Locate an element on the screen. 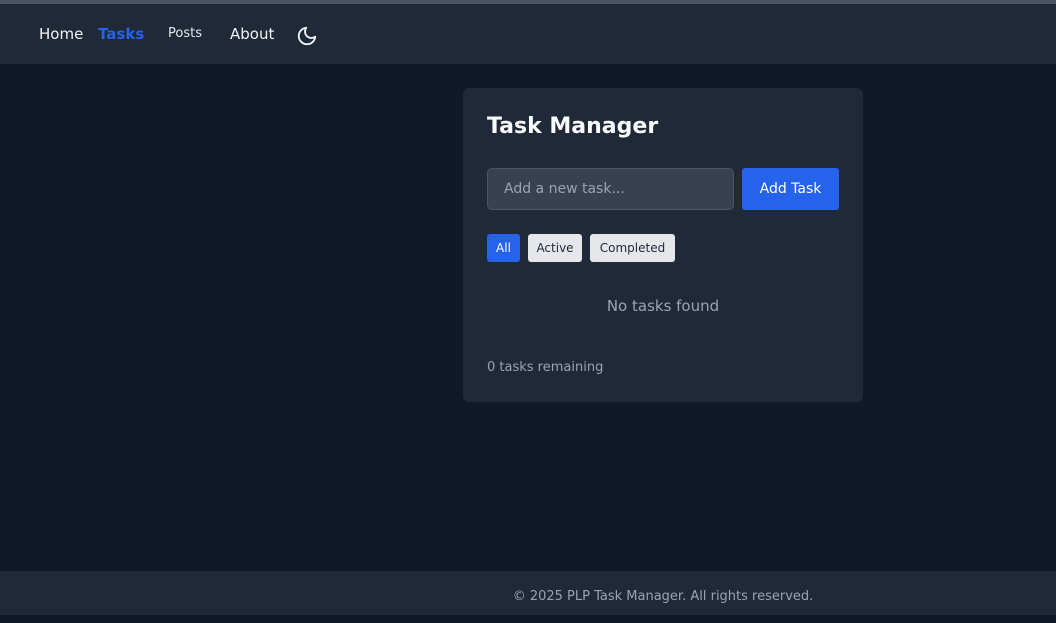 This screenshot has height=623, width=1056. moon-icon is located at coordinates (307, 36).